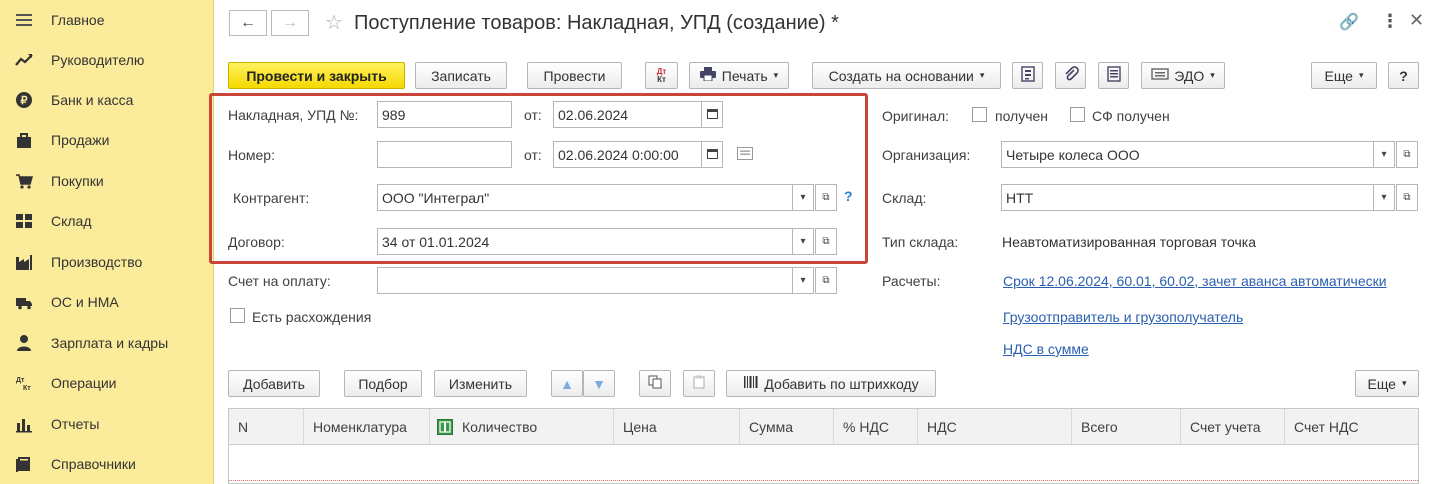 This screenshot has width=1429, height=484. I want to click on move-up-button: ▲, so click(567, 383).